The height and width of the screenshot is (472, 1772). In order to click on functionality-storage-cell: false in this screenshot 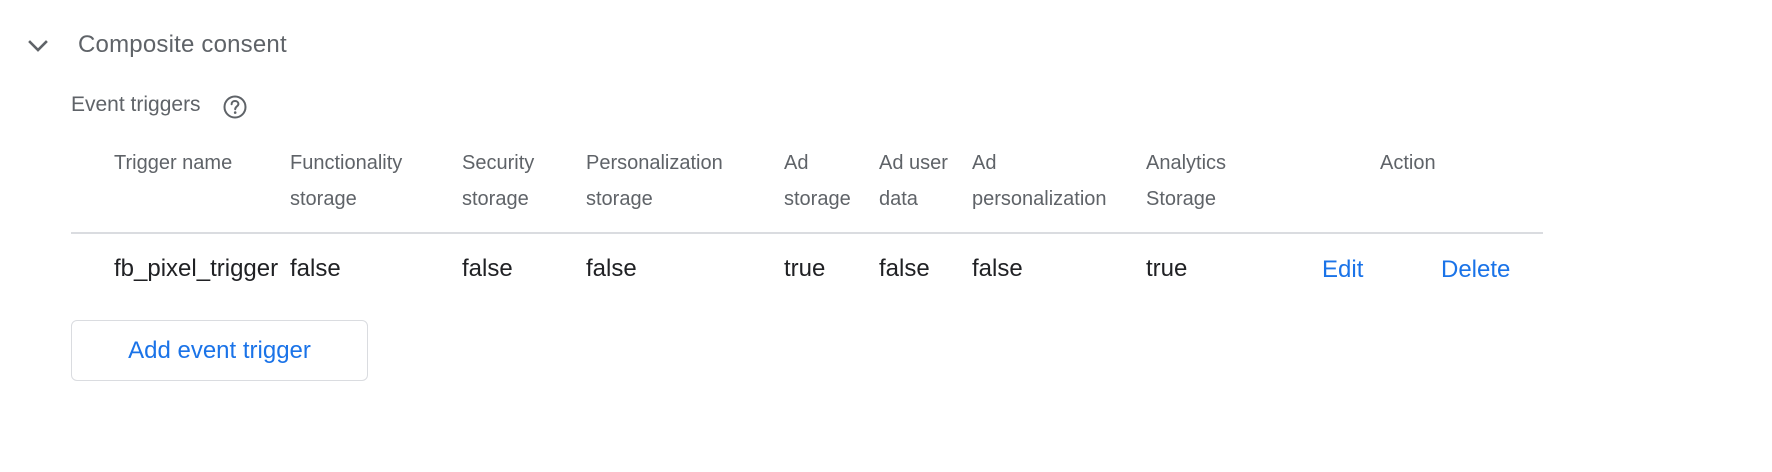, I will do `click(315, 268)`.